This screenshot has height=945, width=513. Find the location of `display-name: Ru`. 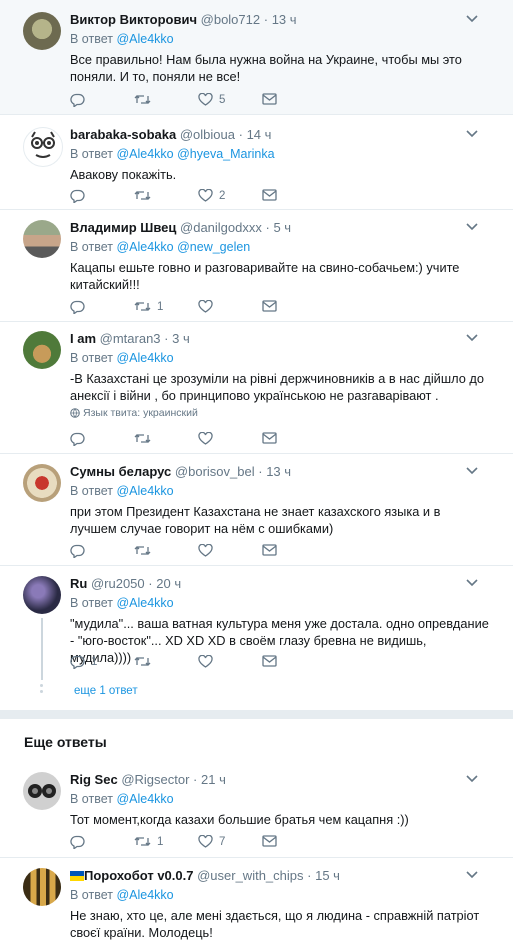

display-name: Ru is located at coordinates (78, 583).